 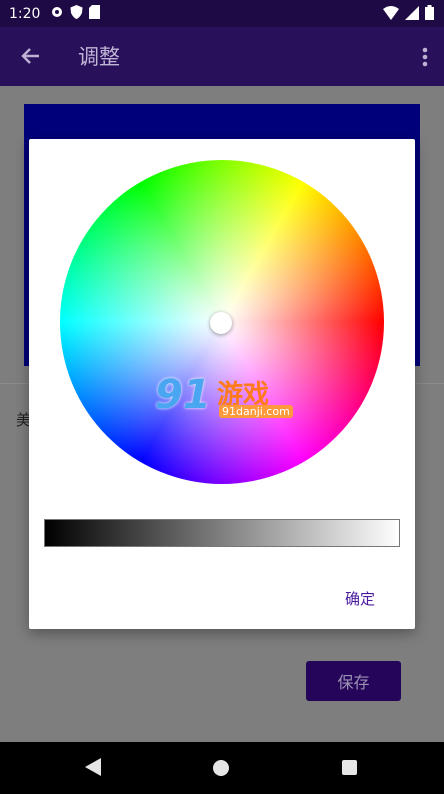 I want to click on watermark-number: 91, so click(x=183, y=395).